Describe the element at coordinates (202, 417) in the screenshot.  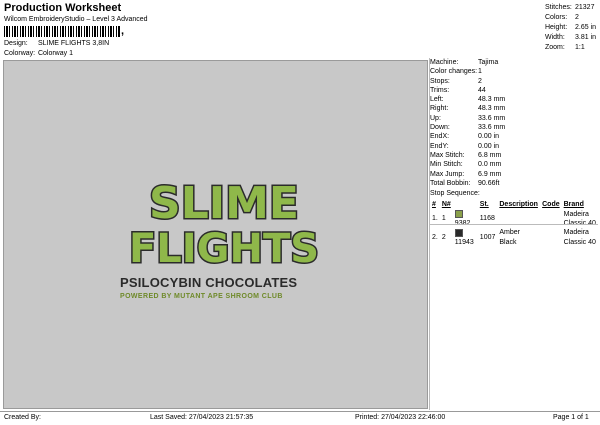
I see `footer-last-saved: Last Saved: 27/04/2023 21:57:35` at that location.